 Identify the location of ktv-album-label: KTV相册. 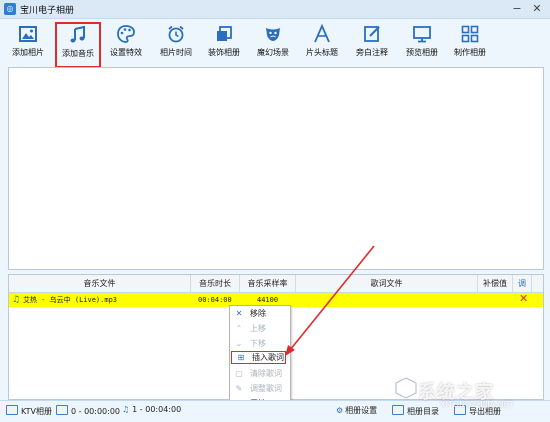
(36, 411).